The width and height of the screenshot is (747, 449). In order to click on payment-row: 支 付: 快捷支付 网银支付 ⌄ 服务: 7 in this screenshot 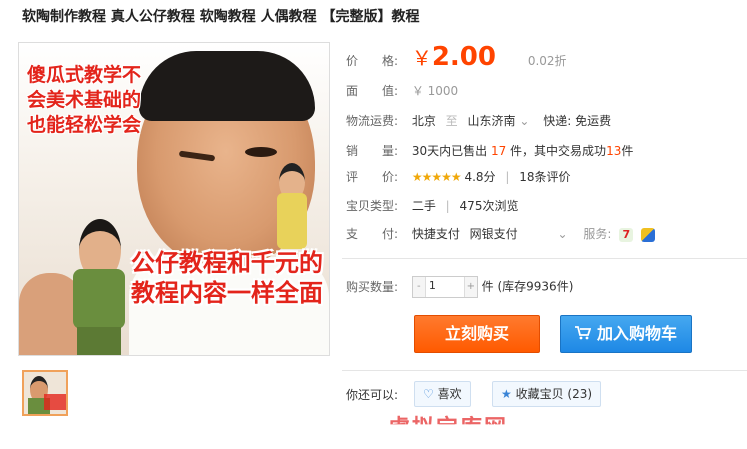, I will do `click(501, 233)`.